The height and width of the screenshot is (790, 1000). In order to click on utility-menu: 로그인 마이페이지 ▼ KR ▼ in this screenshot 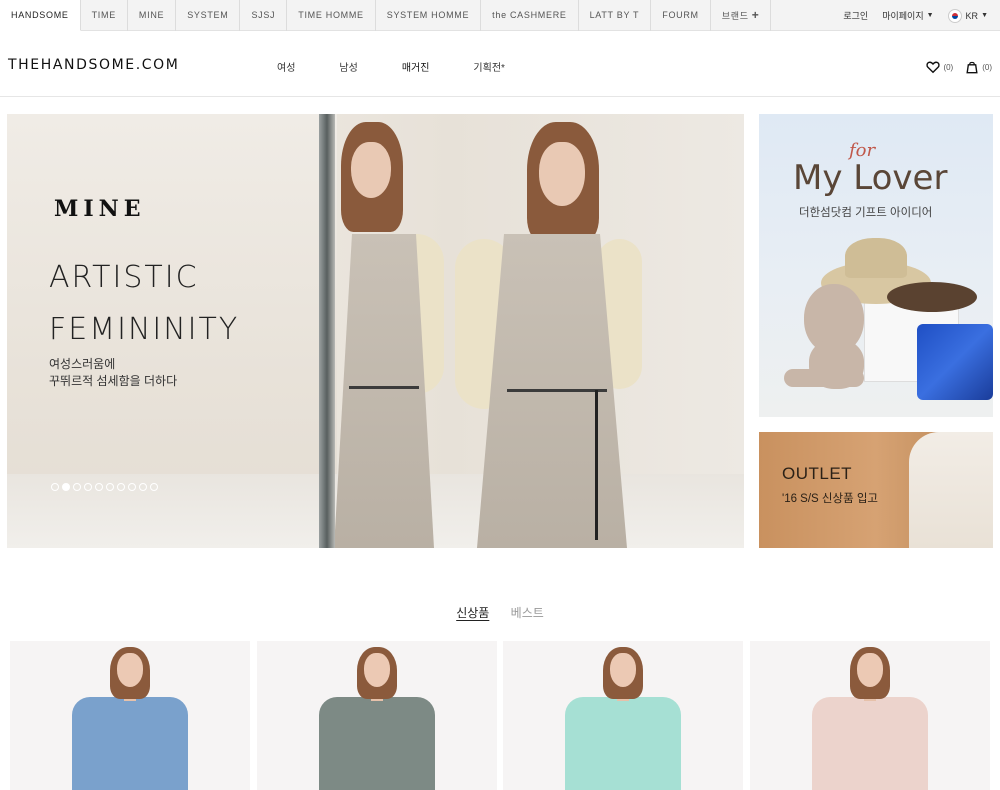, I will do `click(908, 15)`.